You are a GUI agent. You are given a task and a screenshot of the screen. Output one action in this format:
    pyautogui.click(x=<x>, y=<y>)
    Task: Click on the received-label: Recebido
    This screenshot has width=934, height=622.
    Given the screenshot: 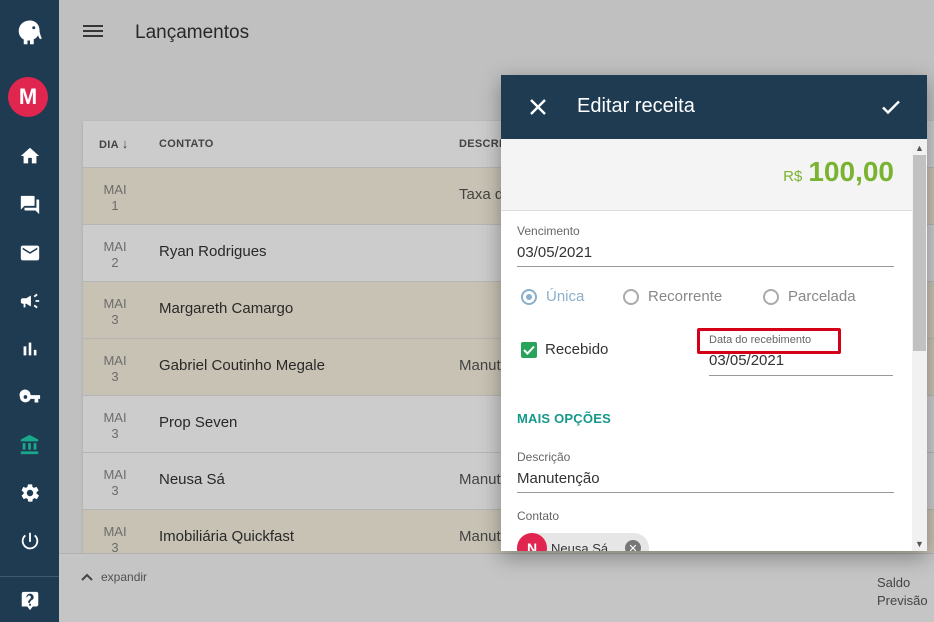 What is the action you would take?
    pyautogui.click(x=577, y=349)
    